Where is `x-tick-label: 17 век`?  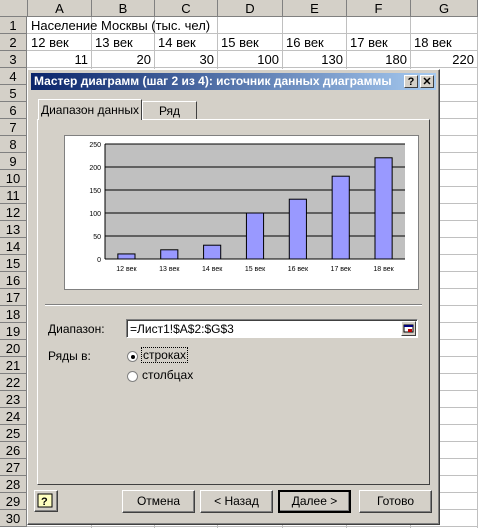 x-tick-label: 17 век is located at coordinates (341, 269).